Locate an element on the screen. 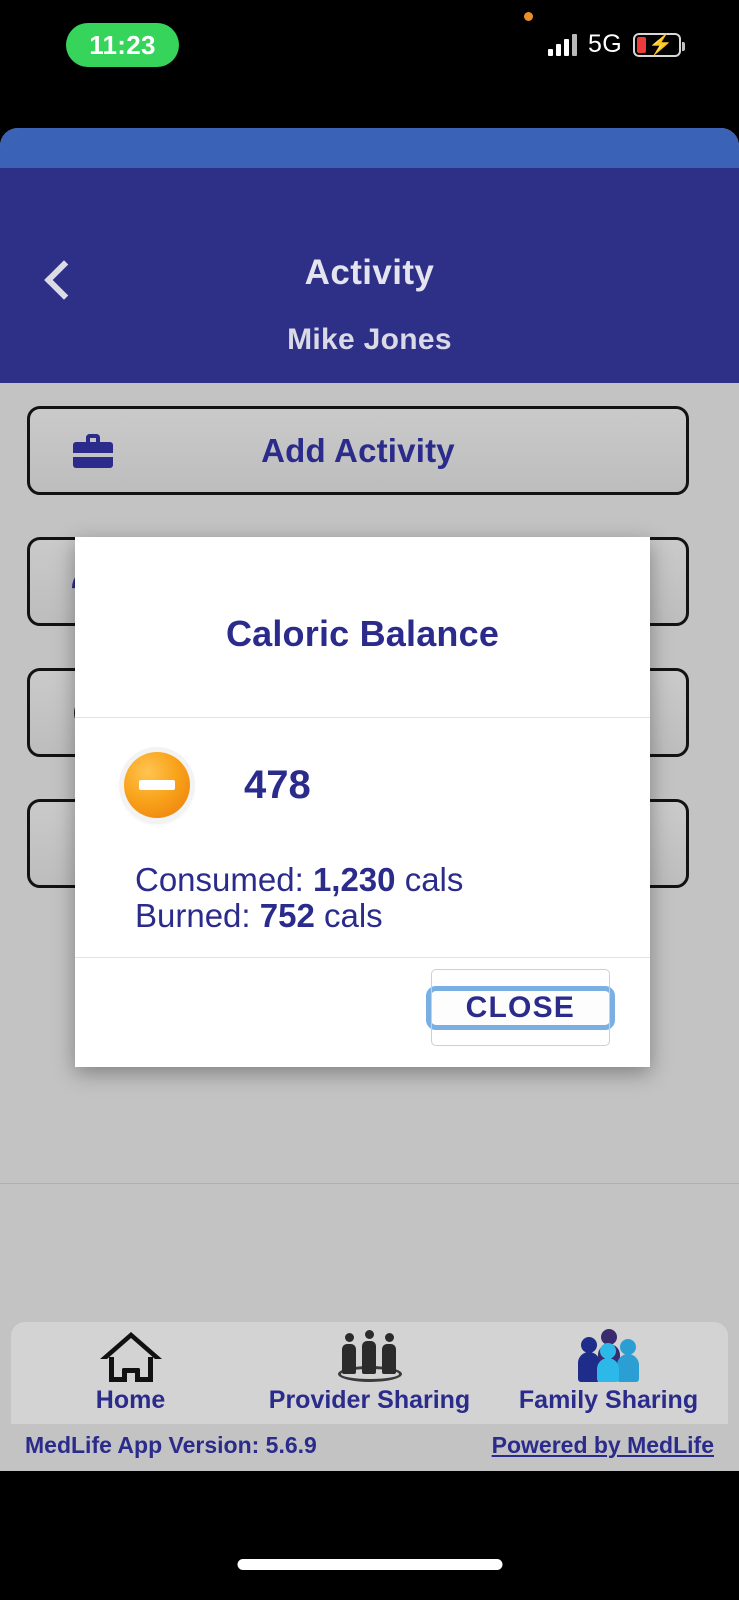 The height and width of the screenshot is (1600, 739). dialog-actions: CLOSE is located at coordinates (362, 1012).